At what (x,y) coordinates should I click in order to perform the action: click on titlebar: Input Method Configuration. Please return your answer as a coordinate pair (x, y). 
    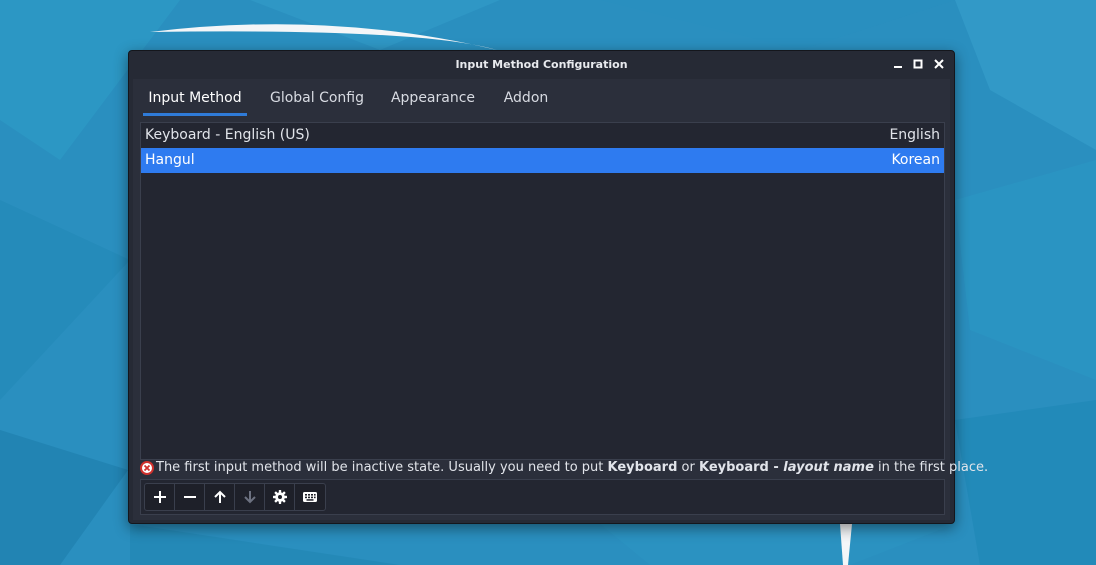
    Looking at the image, I should click on (541, 65).